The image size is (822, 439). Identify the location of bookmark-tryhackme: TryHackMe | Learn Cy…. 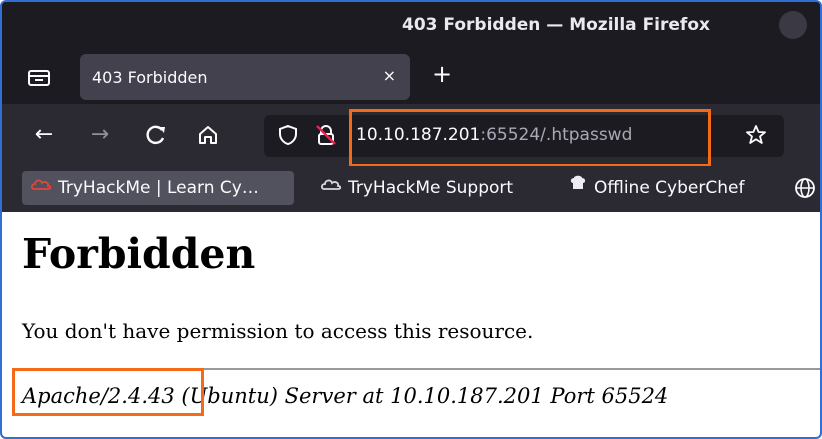
(158, 188).